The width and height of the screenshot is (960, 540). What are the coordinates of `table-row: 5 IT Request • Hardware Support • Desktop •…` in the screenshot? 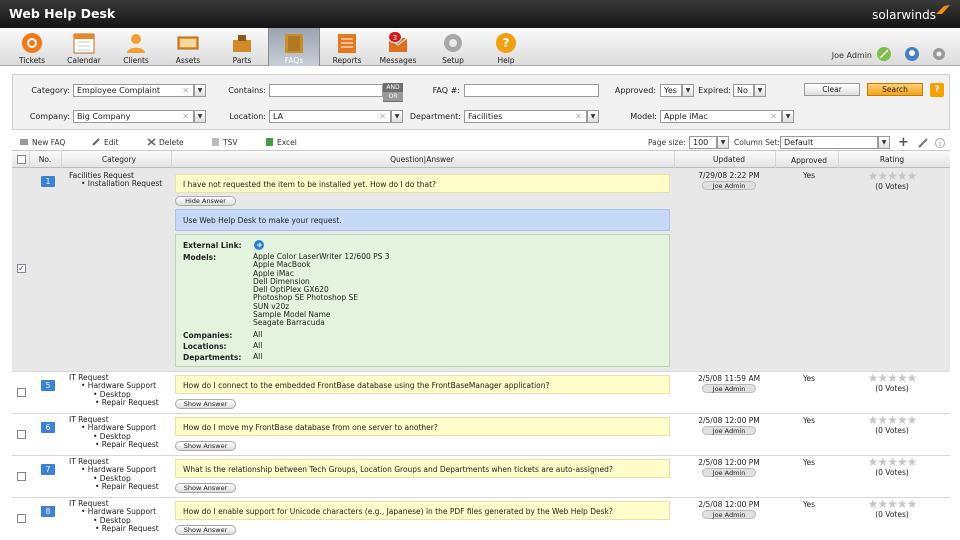 It's located at (481, 393).